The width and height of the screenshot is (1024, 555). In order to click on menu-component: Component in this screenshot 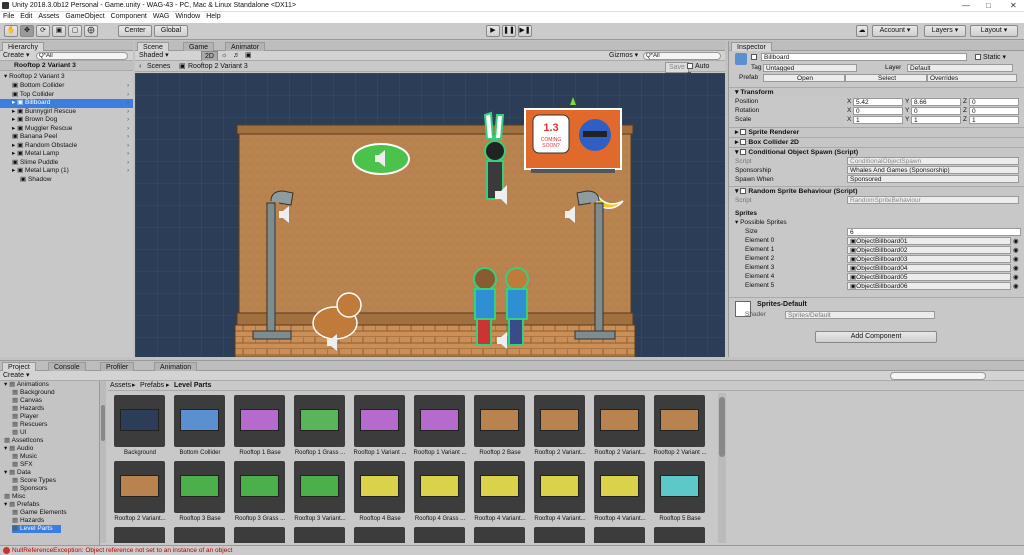, I will do `click(129, 16)`.